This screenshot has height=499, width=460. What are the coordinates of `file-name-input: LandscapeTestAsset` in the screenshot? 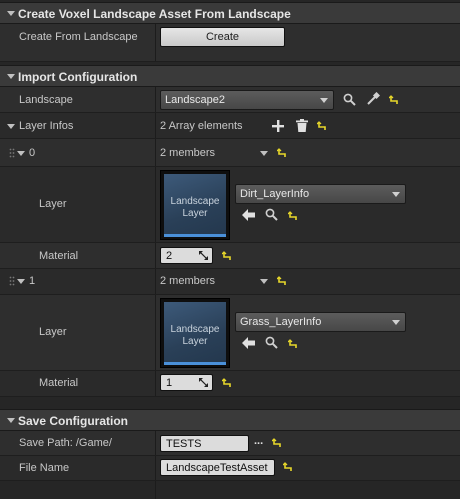 It's located at (217, 467).